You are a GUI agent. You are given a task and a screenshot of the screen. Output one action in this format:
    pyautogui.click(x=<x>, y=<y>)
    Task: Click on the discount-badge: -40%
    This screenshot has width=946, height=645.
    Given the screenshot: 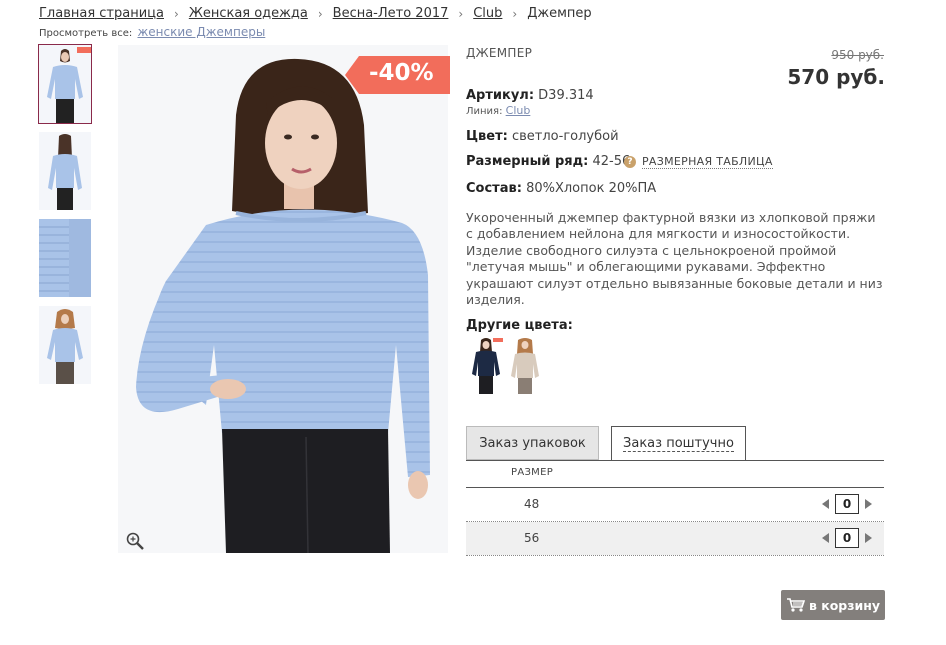 What is the action you would take?
    pyautogui.click(x=397, y=75)
    